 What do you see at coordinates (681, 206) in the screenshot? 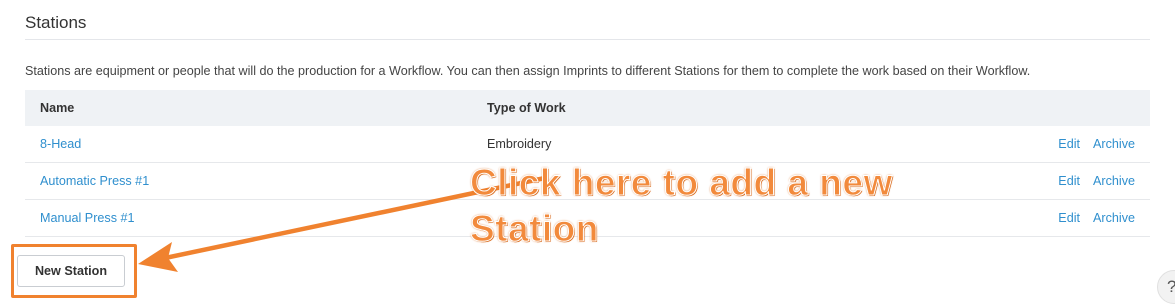
I see `callout-text: Click here to add a new Station` at bounding box center [681, 206].